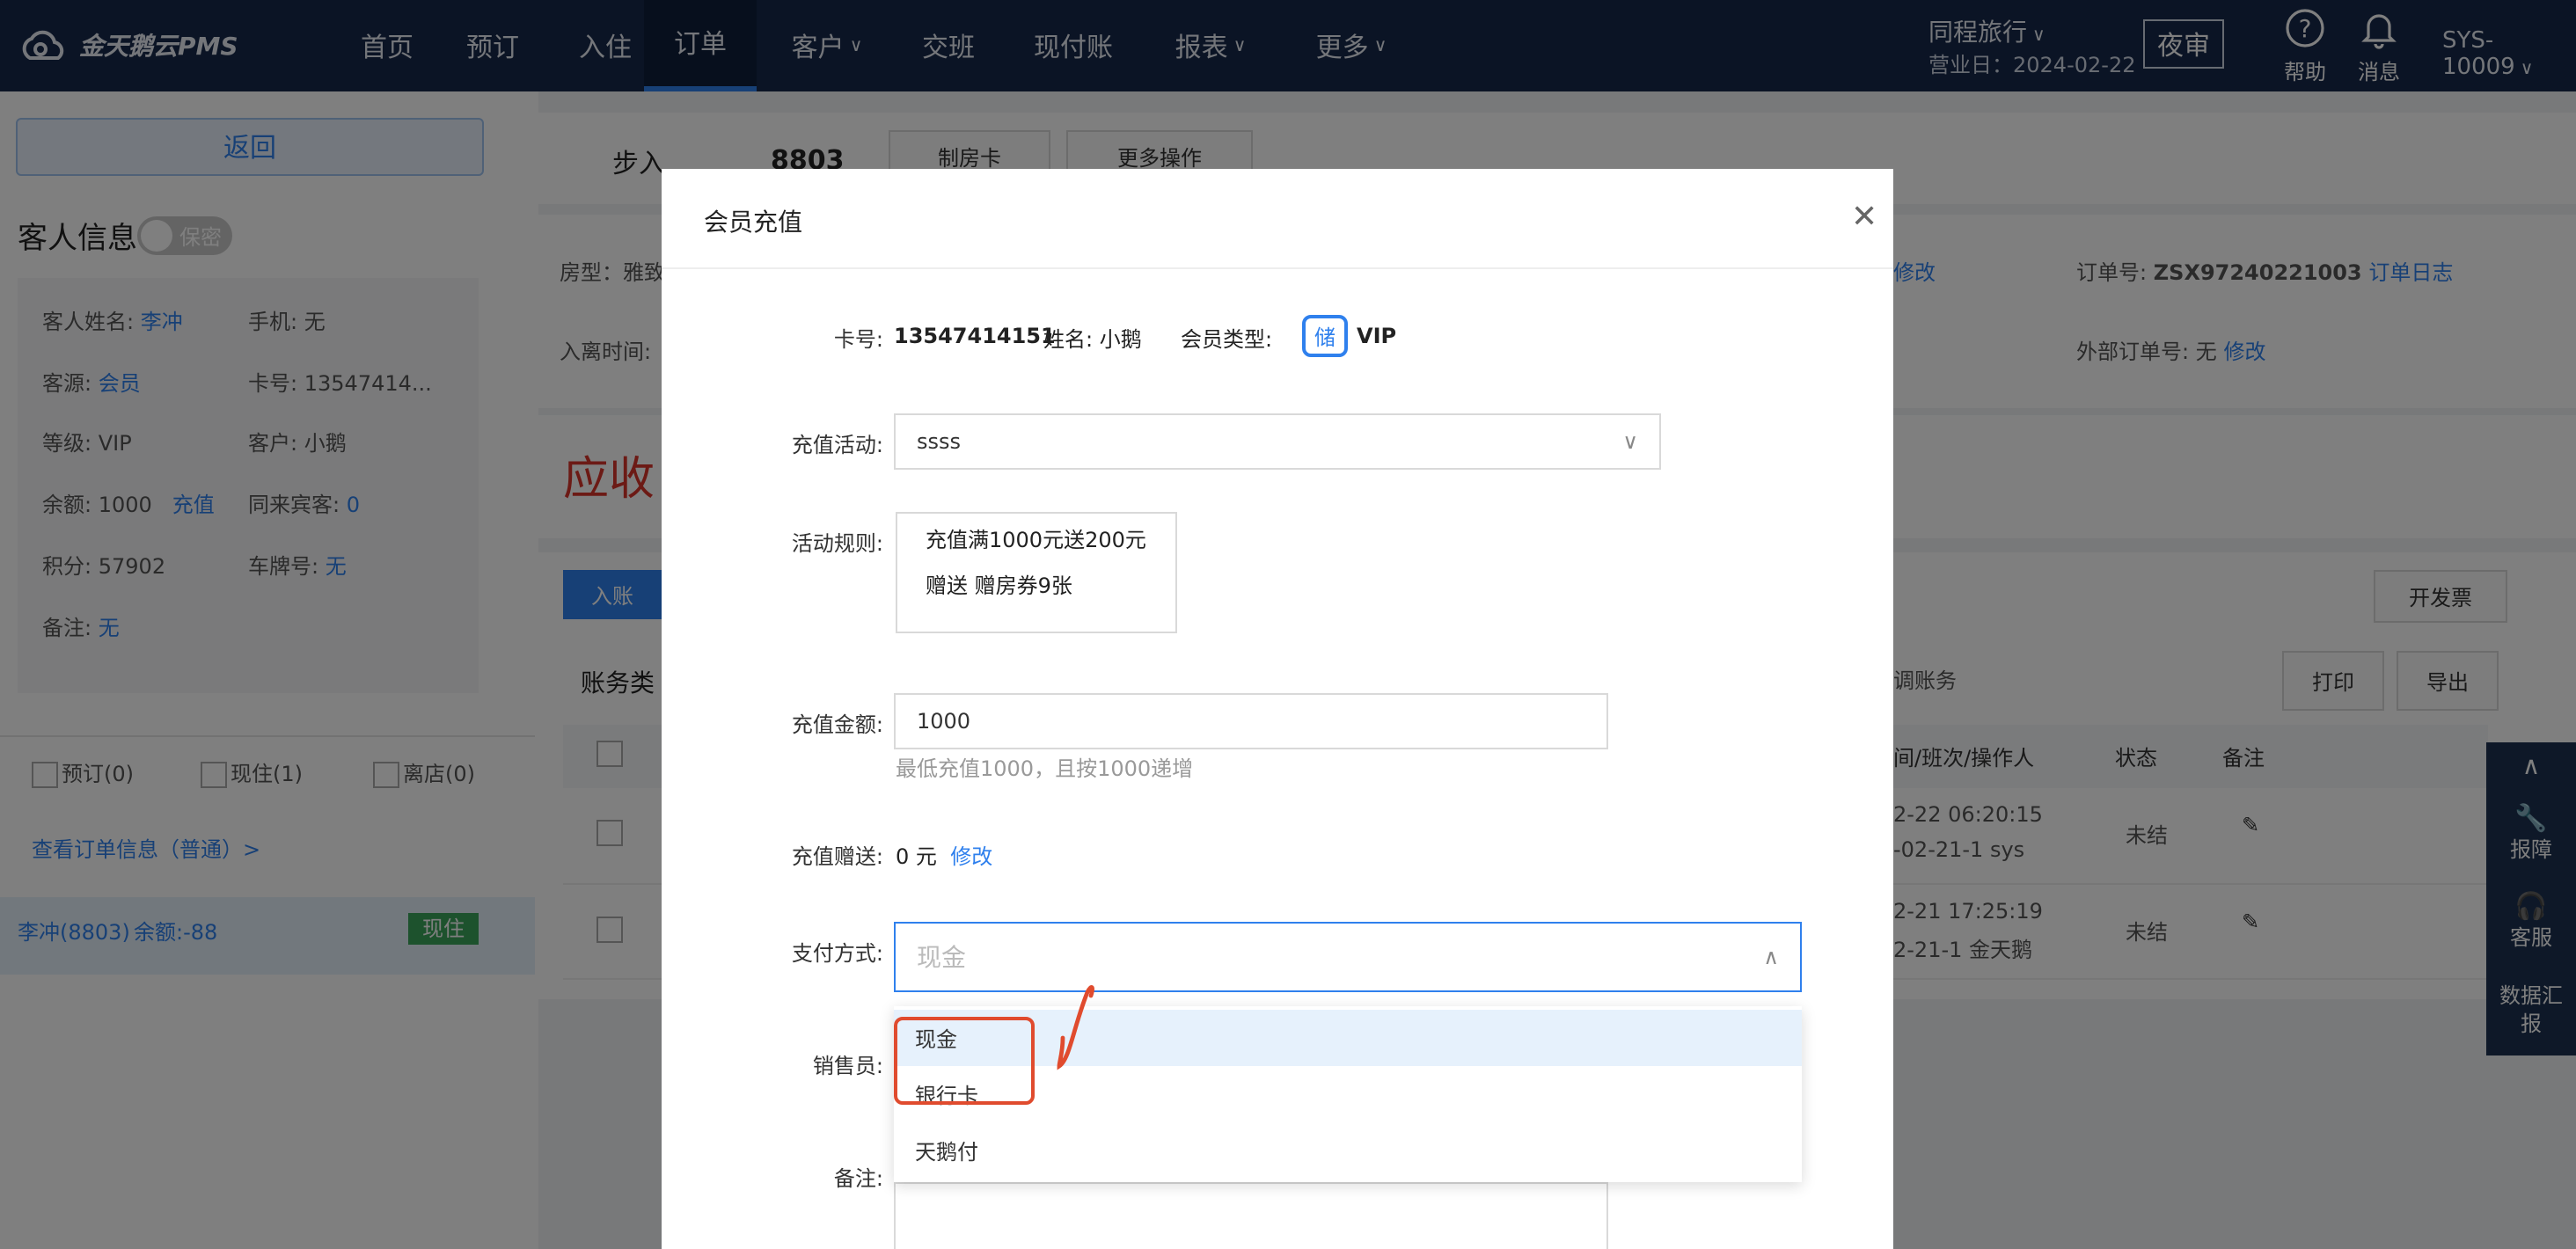 The width and height of the screenshot is (2576, 1249). Describe the element at coordinates (1771, 957) in the screenshot. I see `chevron-up-icon: ∧` at that location.